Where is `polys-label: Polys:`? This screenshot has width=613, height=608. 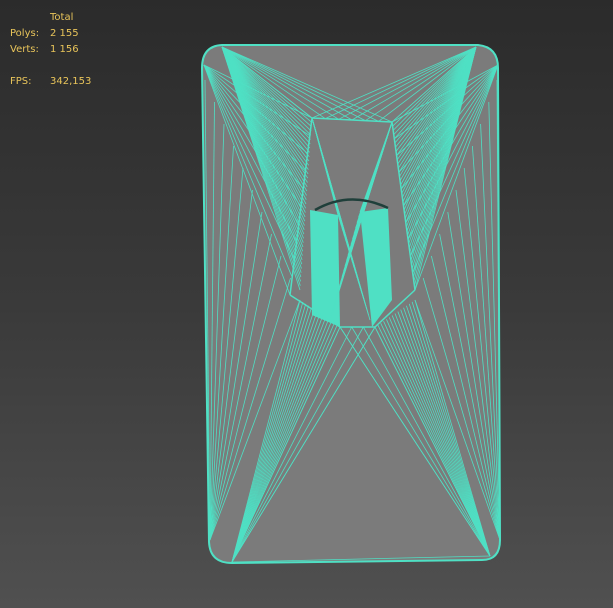
polys-label: Polys: is located at coordinates (25, 33).